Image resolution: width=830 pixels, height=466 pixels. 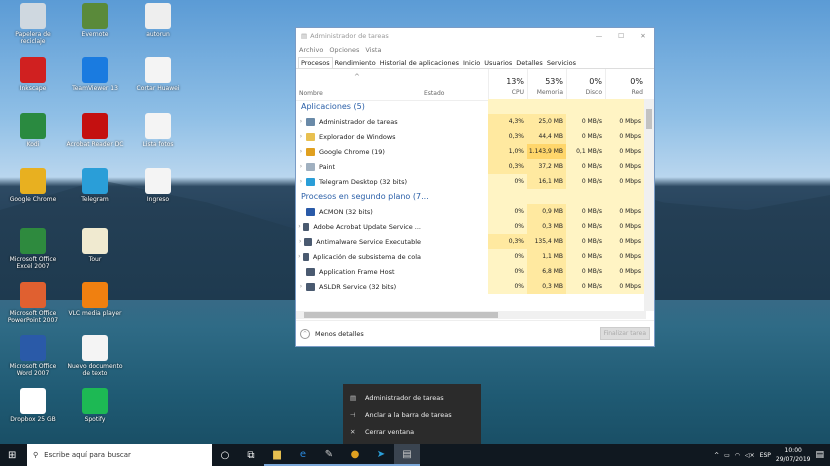 I want to click on search-box: ⚲ Escribe aquí para buscar, so click(x=119, y=455).